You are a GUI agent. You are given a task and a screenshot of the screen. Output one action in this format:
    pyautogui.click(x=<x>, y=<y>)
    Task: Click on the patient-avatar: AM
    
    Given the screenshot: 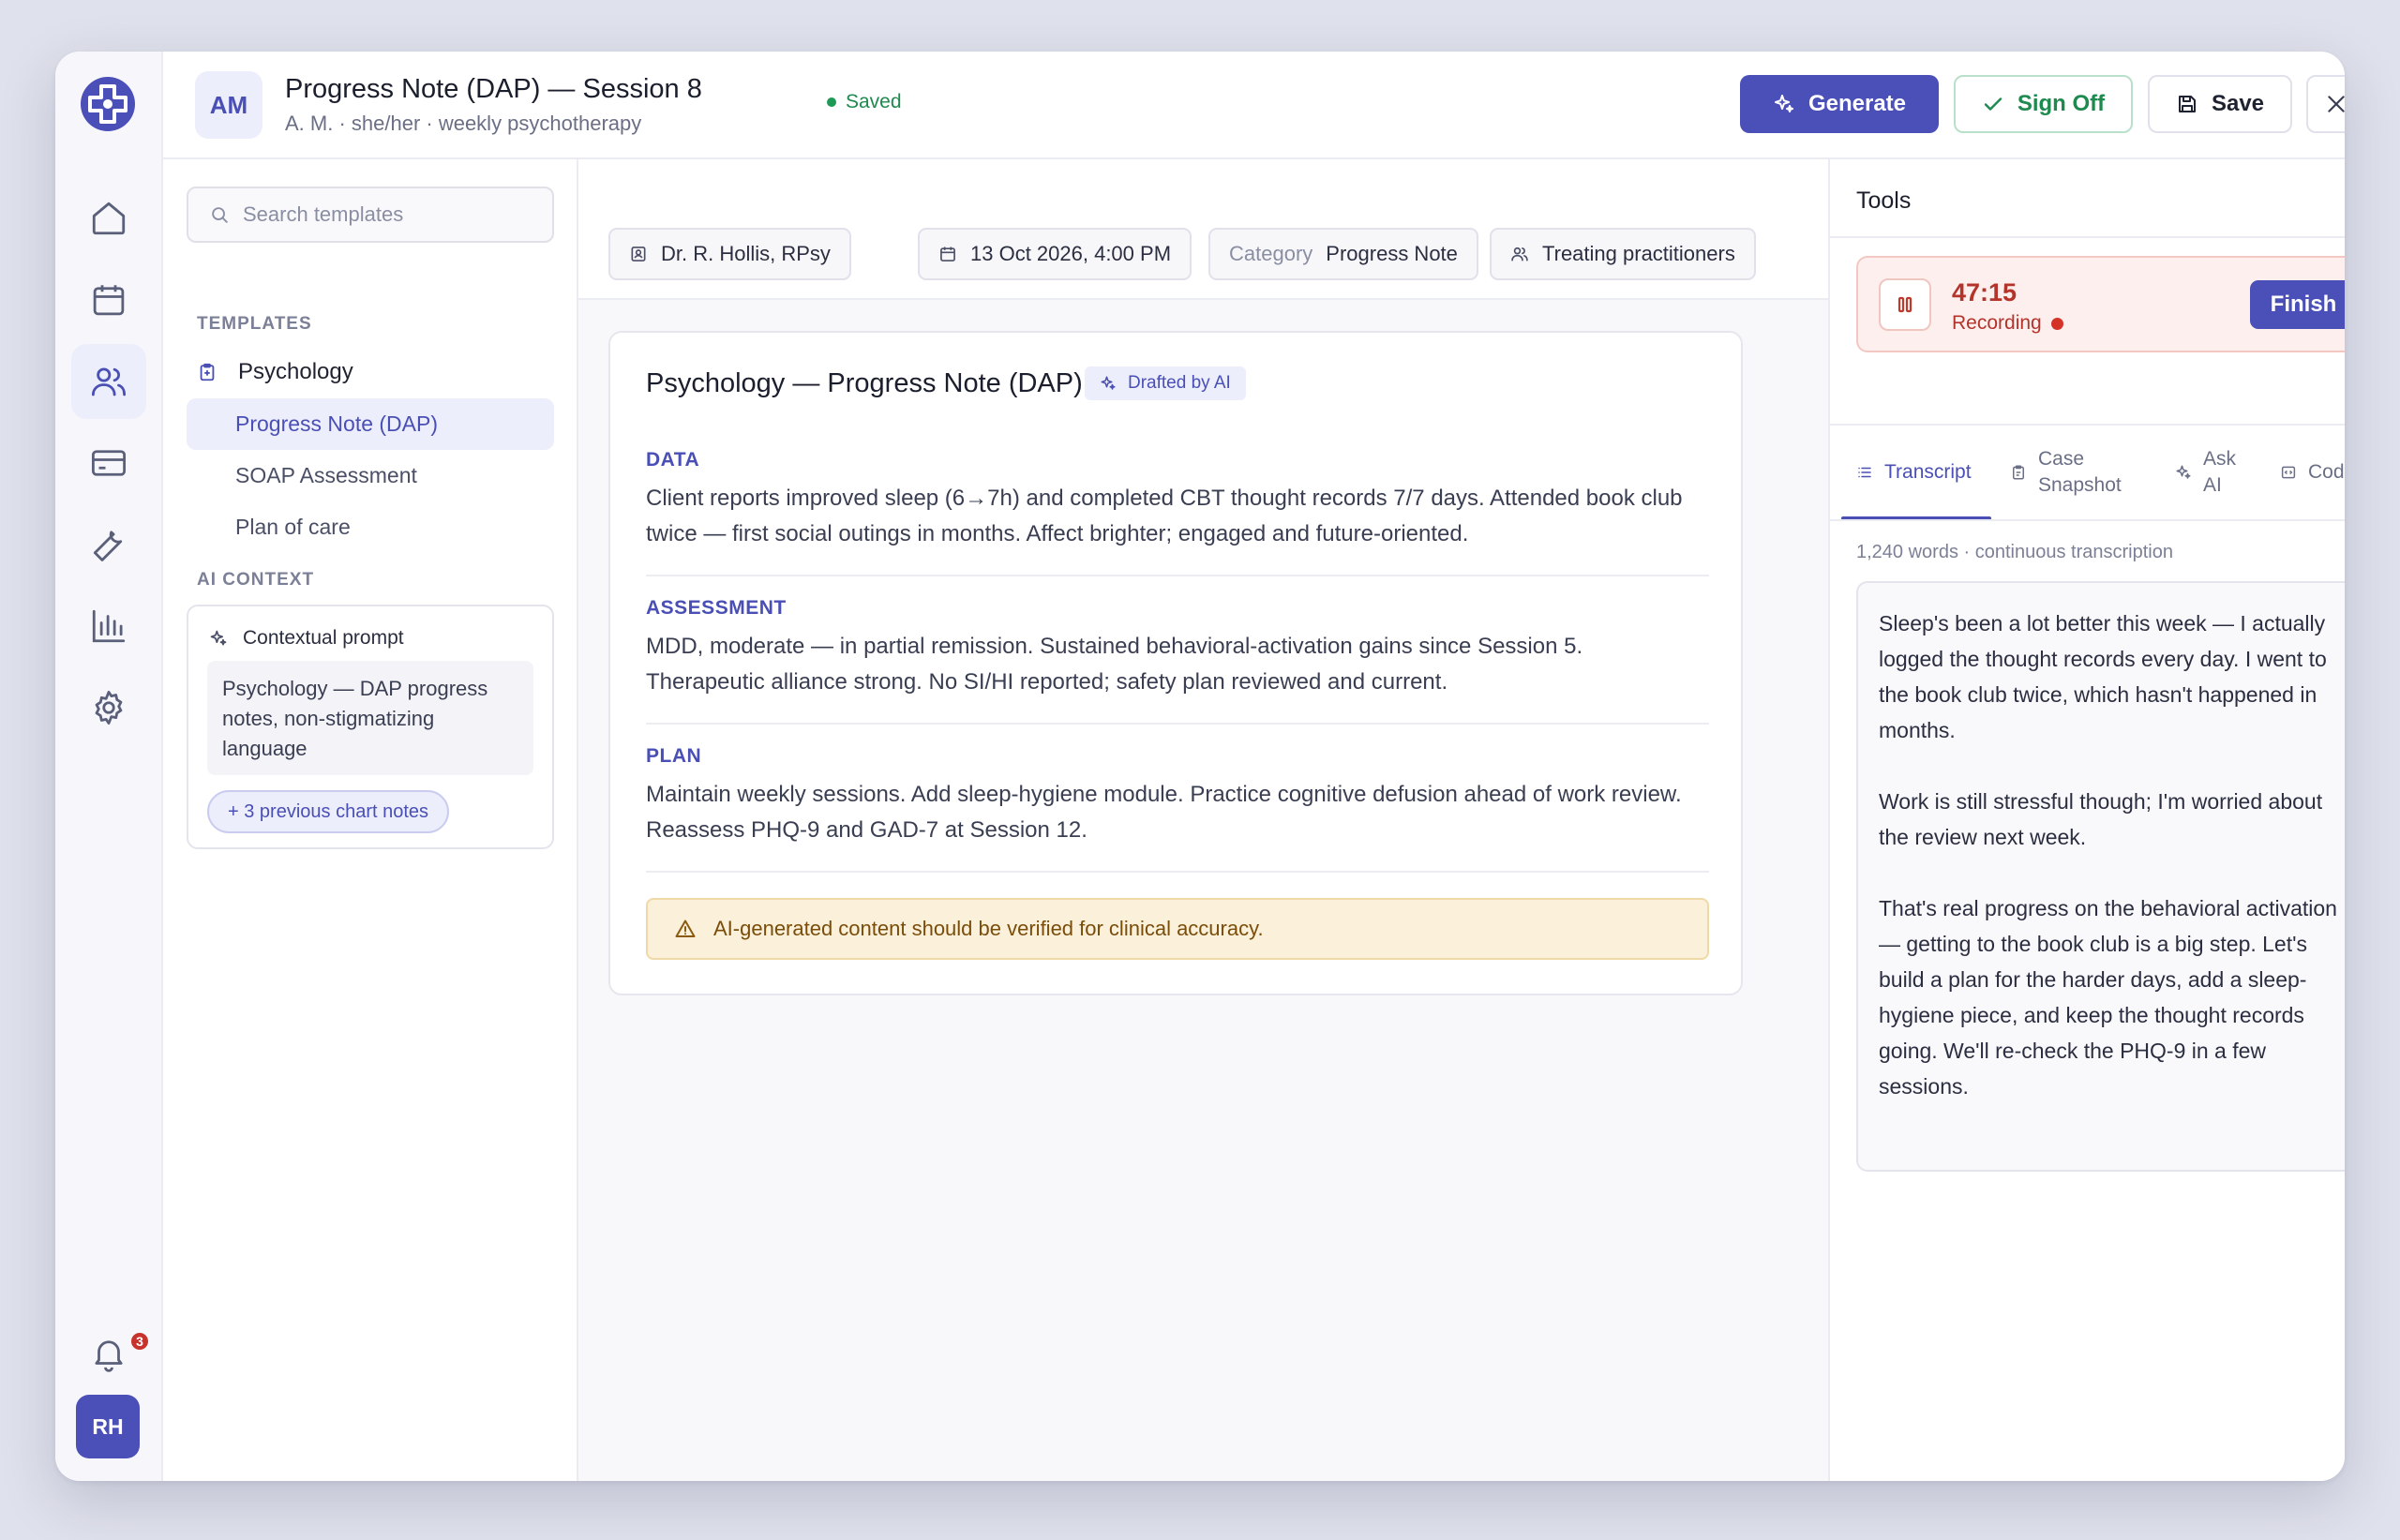 What is the action you would take?
    pyautogui.click(x=228, y=105)
    